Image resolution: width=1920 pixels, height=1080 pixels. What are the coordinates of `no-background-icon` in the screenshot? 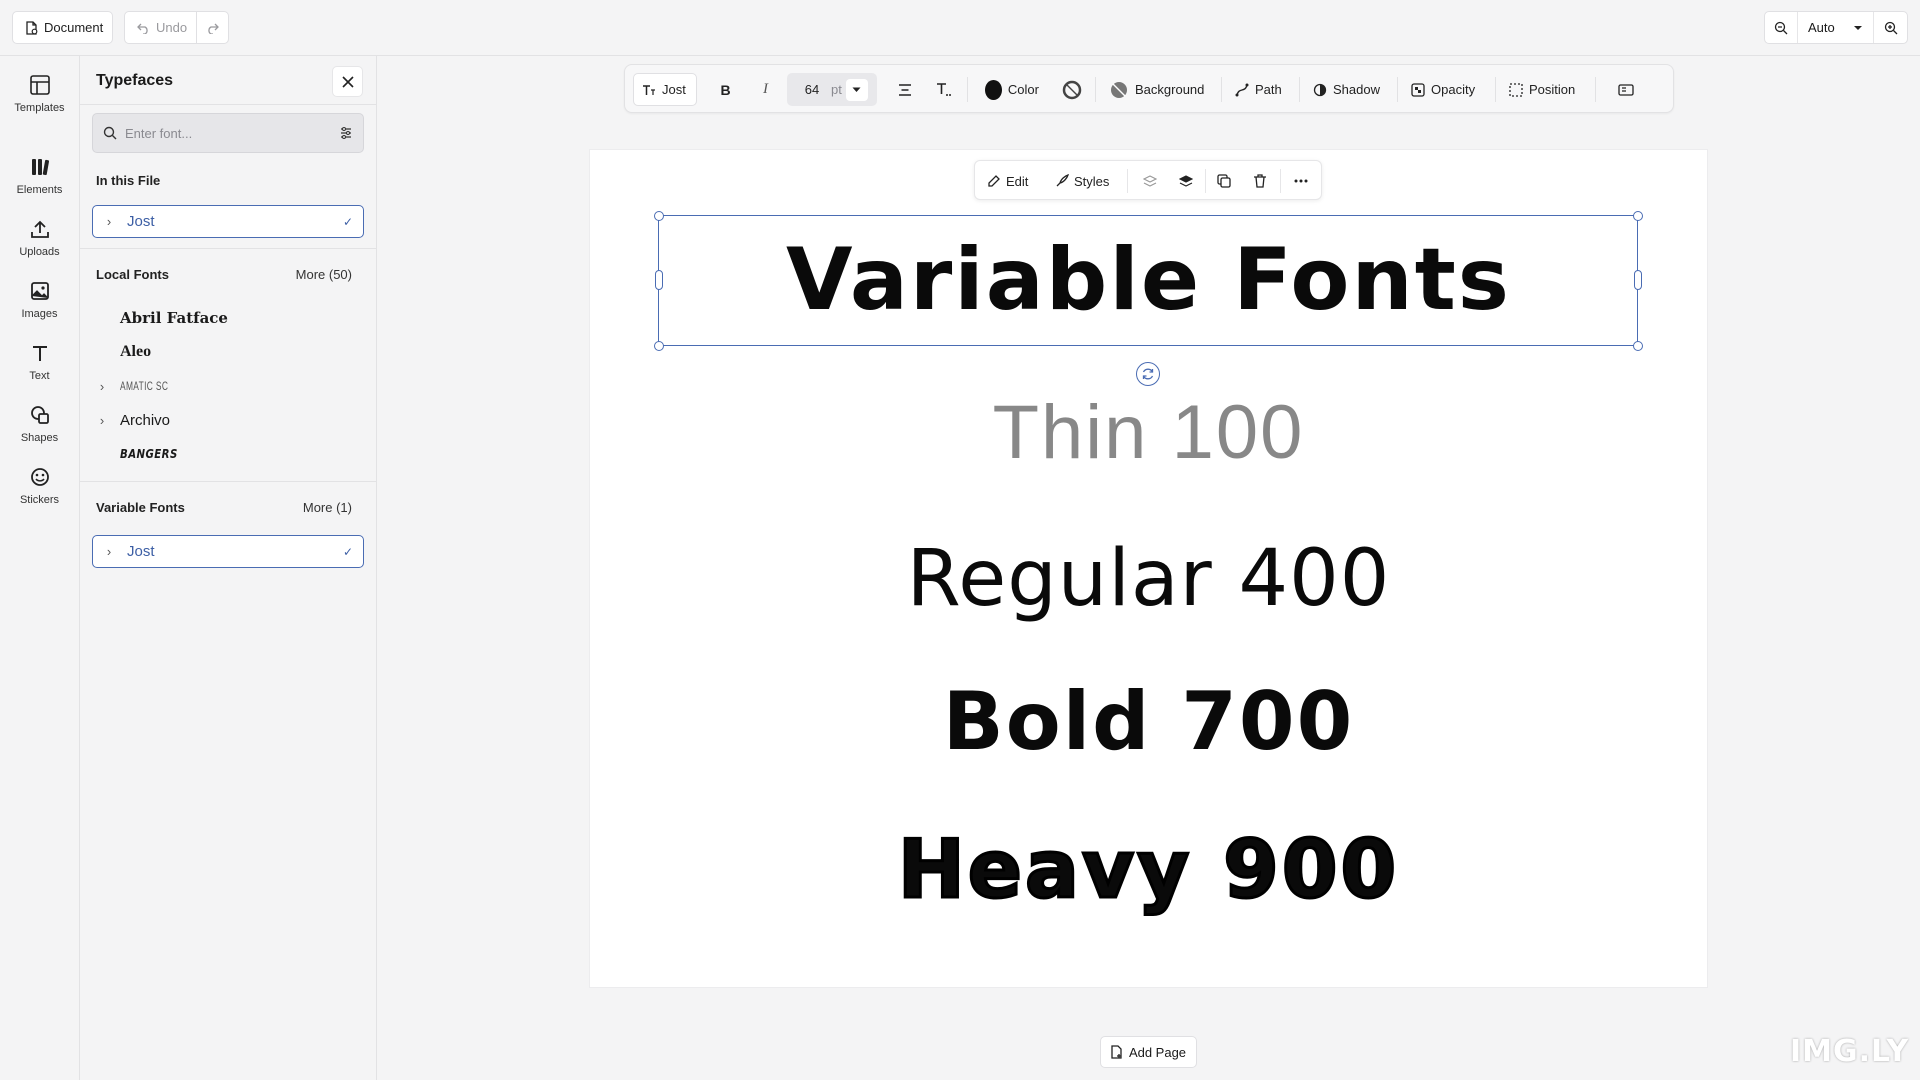 It's located at (1119, 90).